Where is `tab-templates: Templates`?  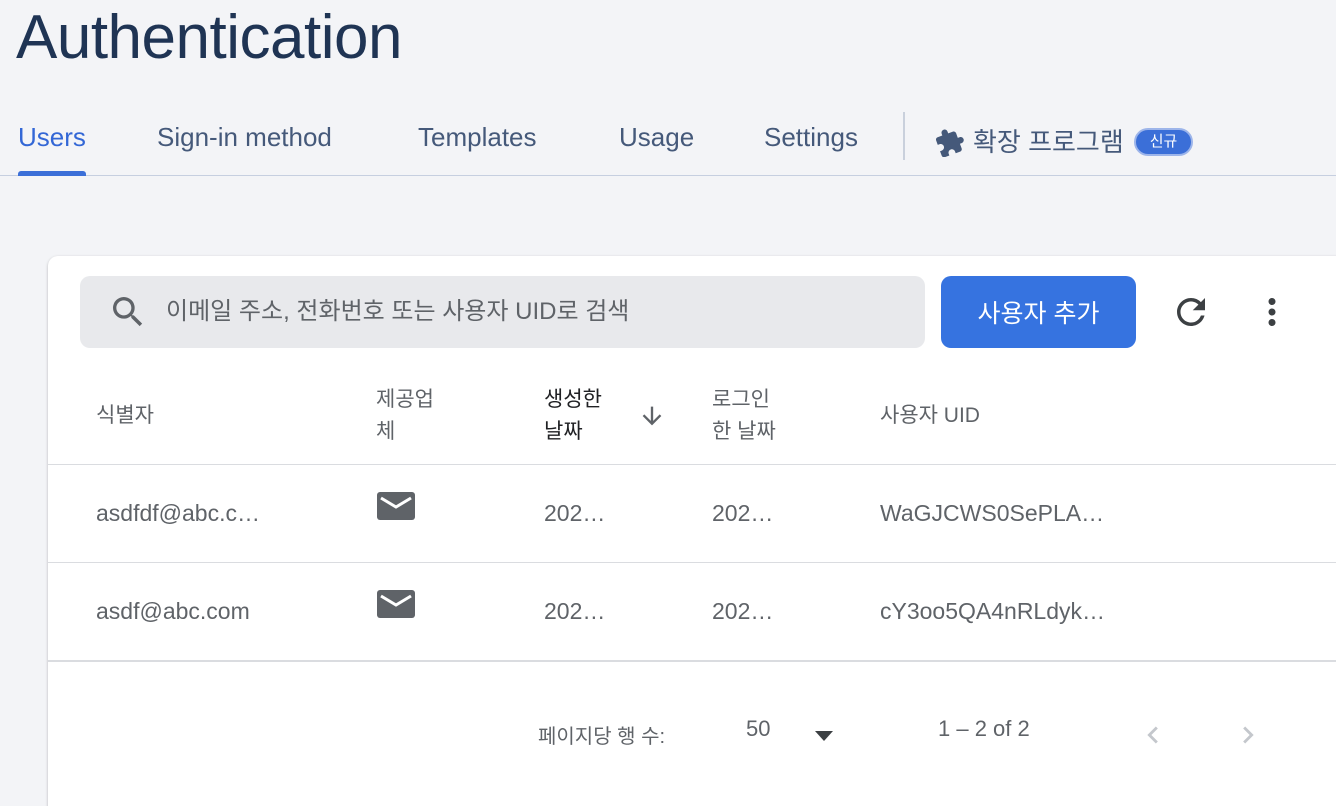
tab-templates: Templates is located at coordinates (477, 142).